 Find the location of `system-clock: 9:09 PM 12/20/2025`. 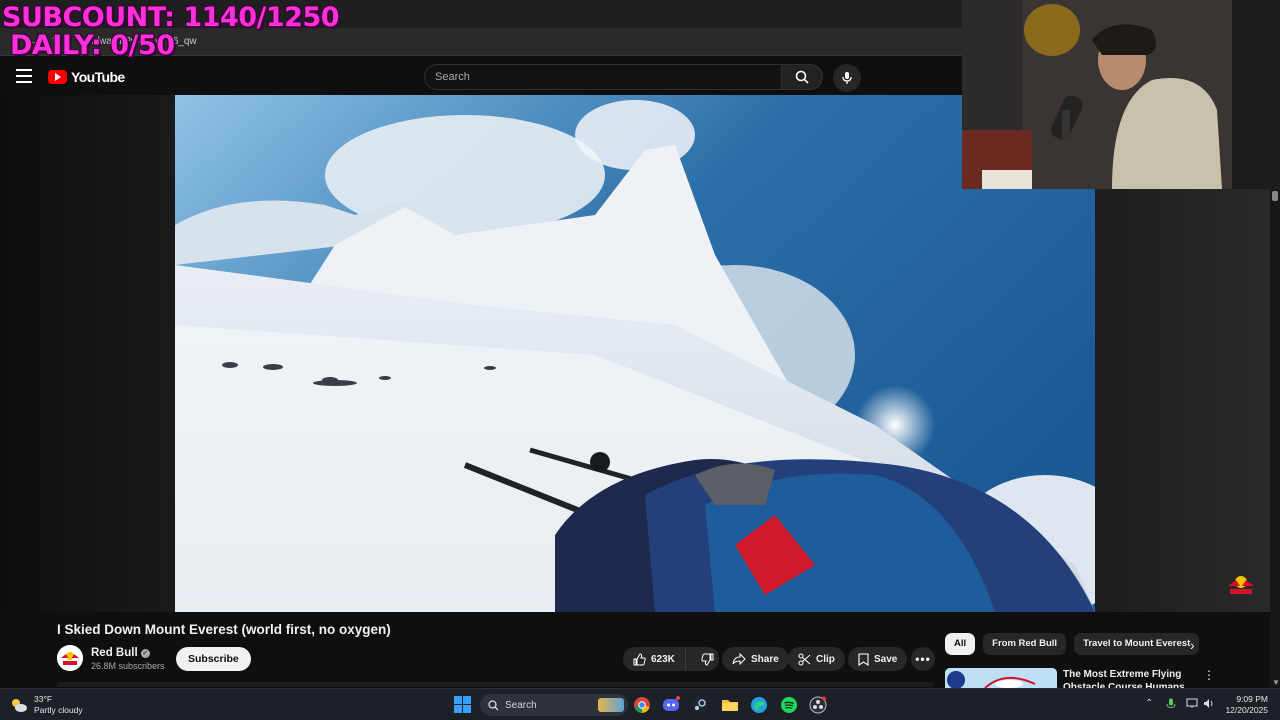

system-clock: 9:09 PM 12/20/2025 is located at coordinates (1245, 705).